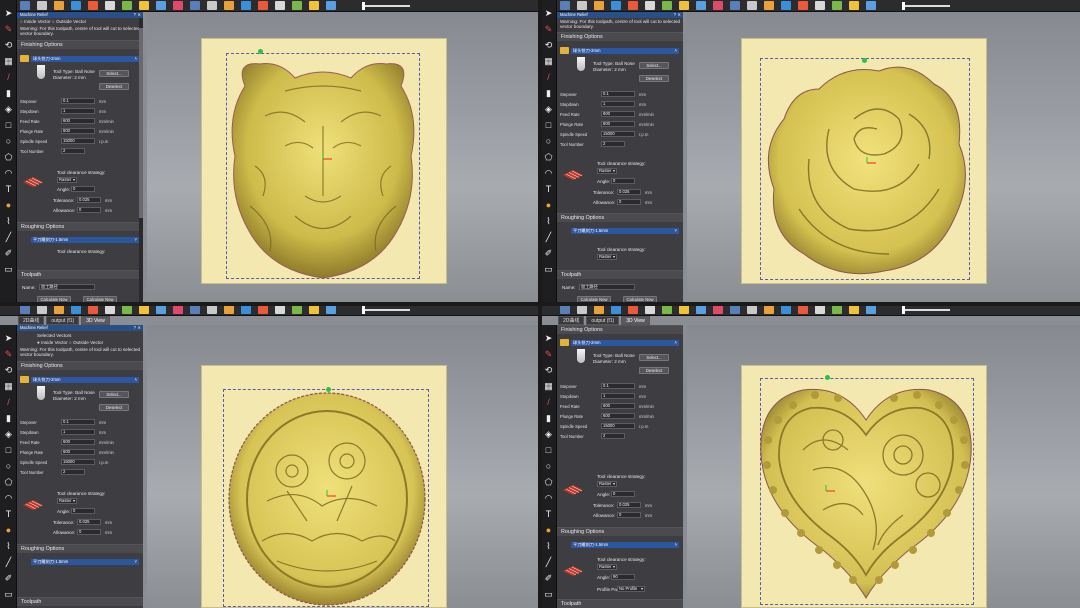 The height and width of the screenshot is (608, 1080). I want to click on select-icon, so click(565, 5).